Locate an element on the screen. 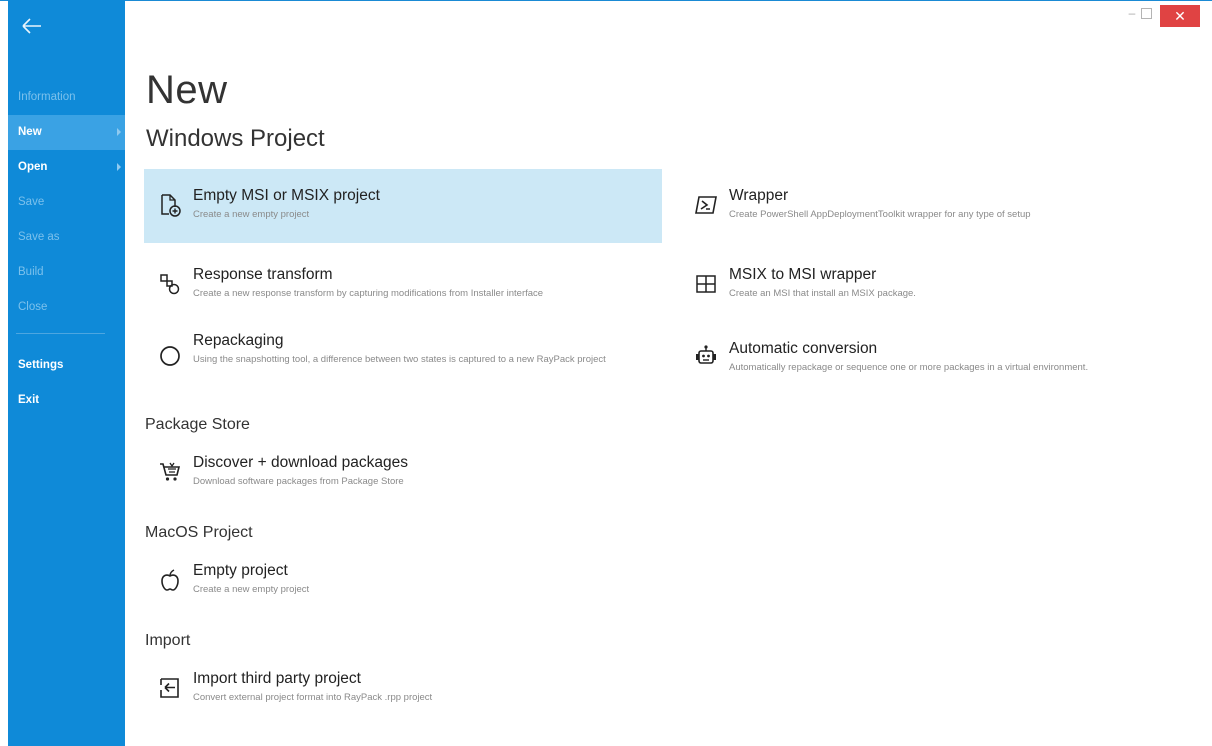 The height and width of the screenshot is (746, 1212). sidebar-item-label: Close is located at coordinates (33, 307).